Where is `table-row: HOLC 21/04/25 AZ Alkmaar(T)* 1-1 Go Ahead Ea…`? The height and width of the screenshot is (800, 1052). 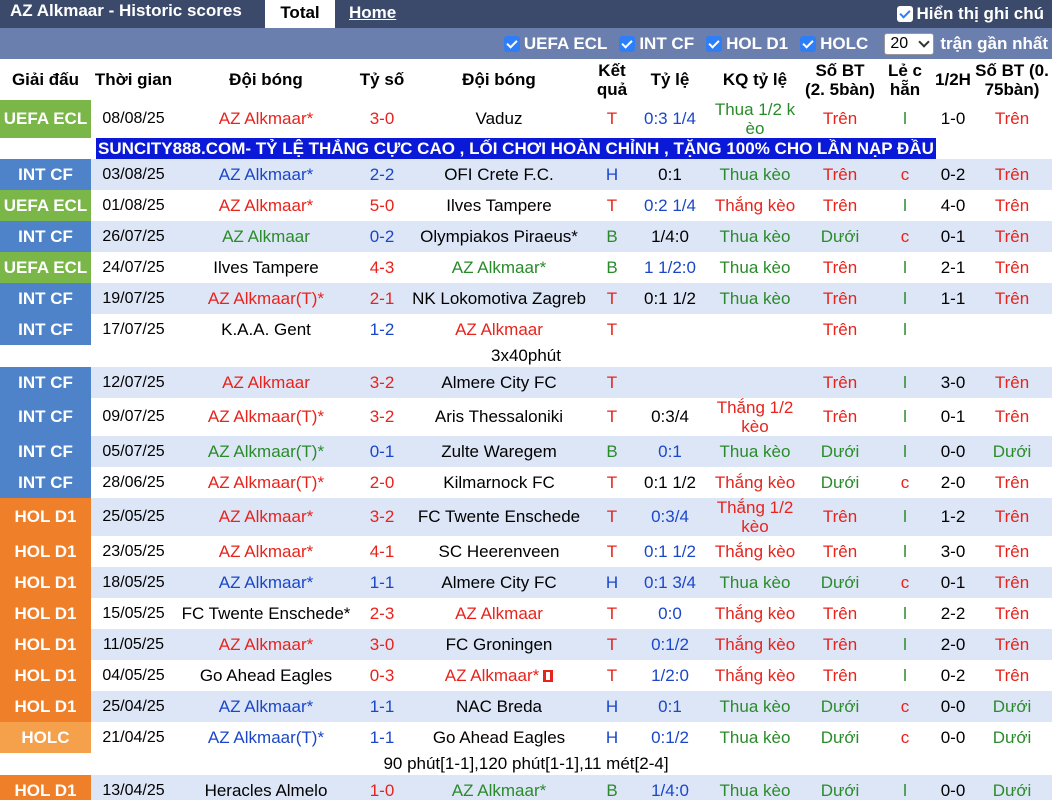 table-row: HOLC 21/04/25 AZ Alkmaar(T)* 1-1 Go Ahead Ea… is located at coordinates (526, 737).